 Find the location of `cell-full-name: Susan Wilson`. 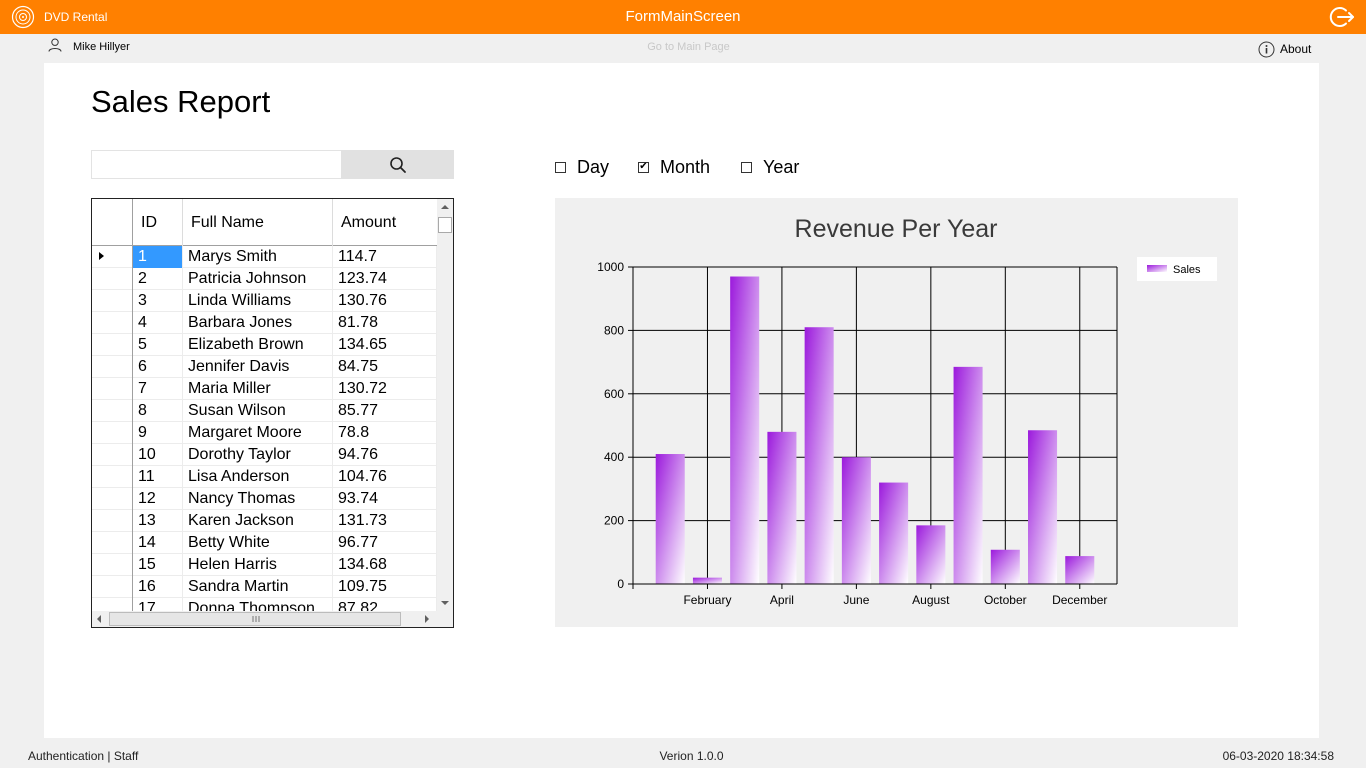

cell-full-name: Susan Wilson is located at coordinates (258, 411).